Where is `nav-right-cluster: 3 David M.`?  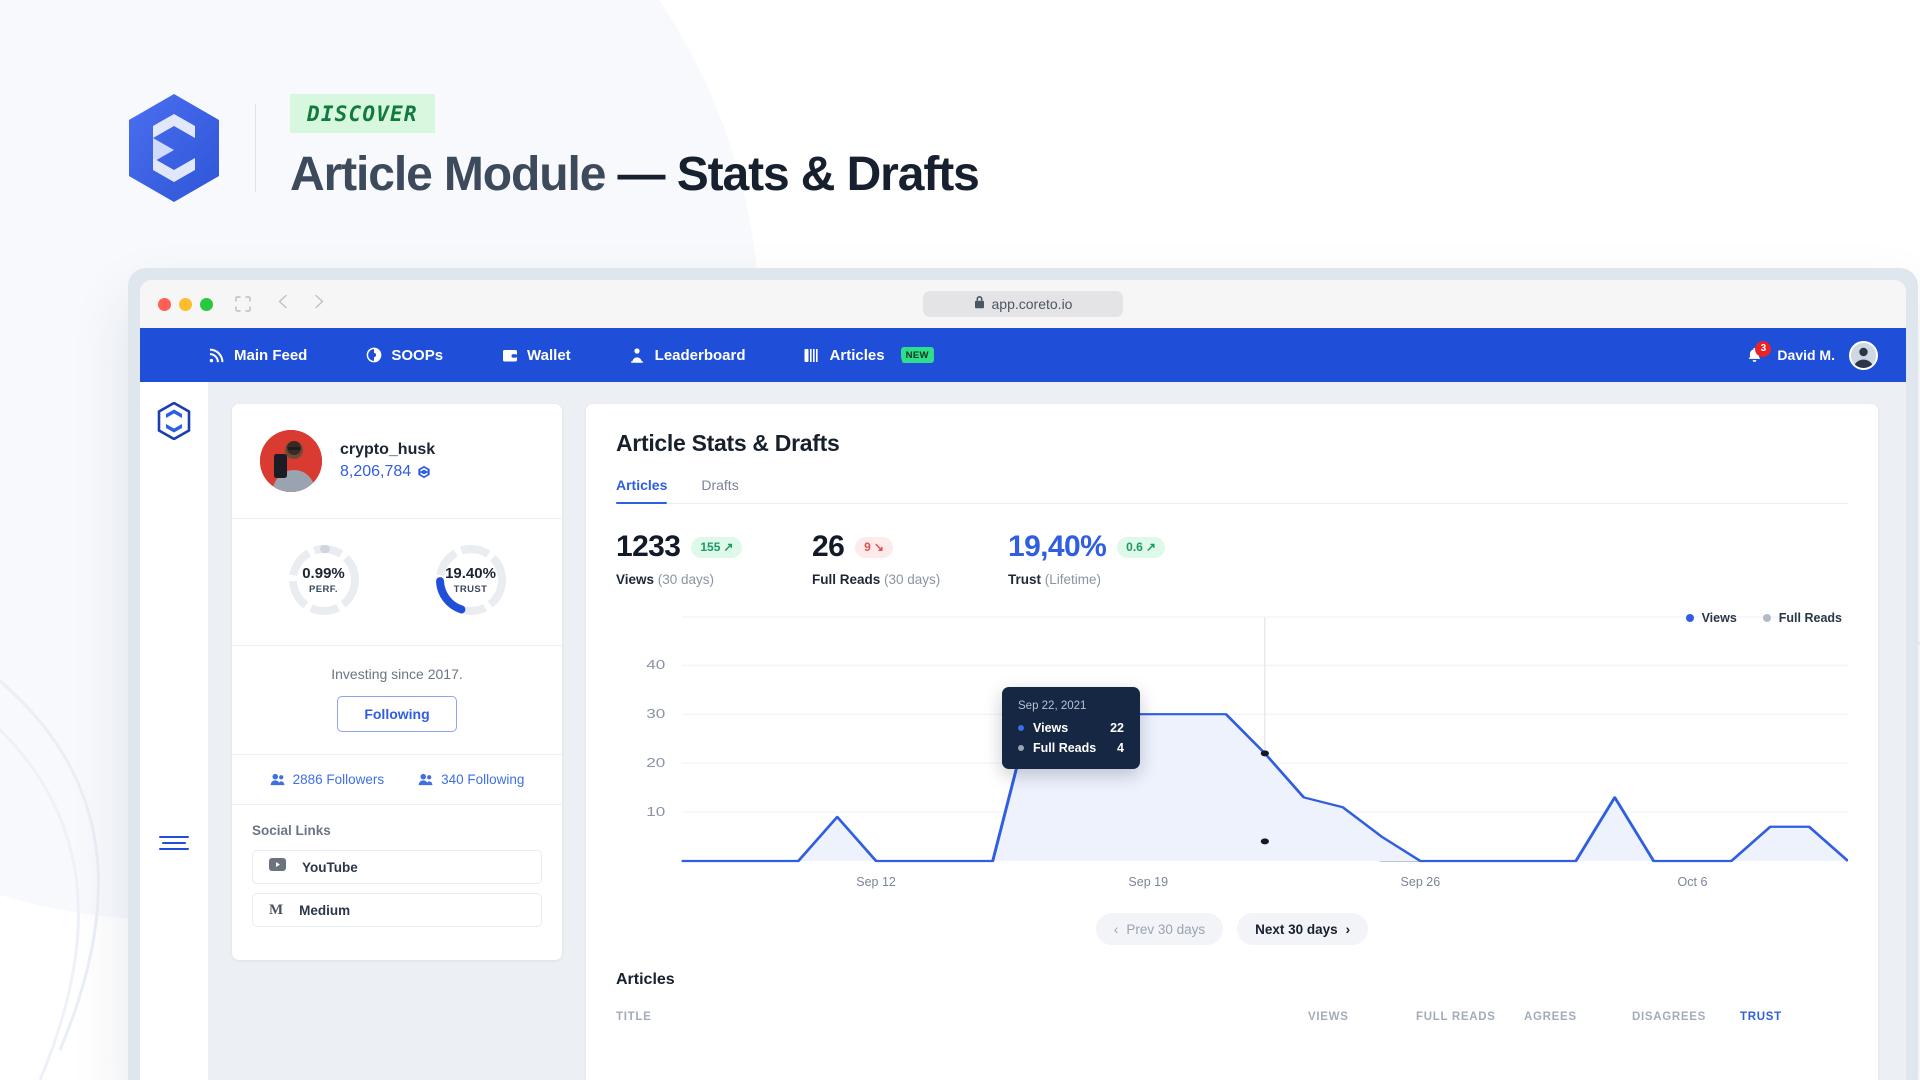 nav-right-cluster: 3 David M. is located at coordinates (1812, 355).